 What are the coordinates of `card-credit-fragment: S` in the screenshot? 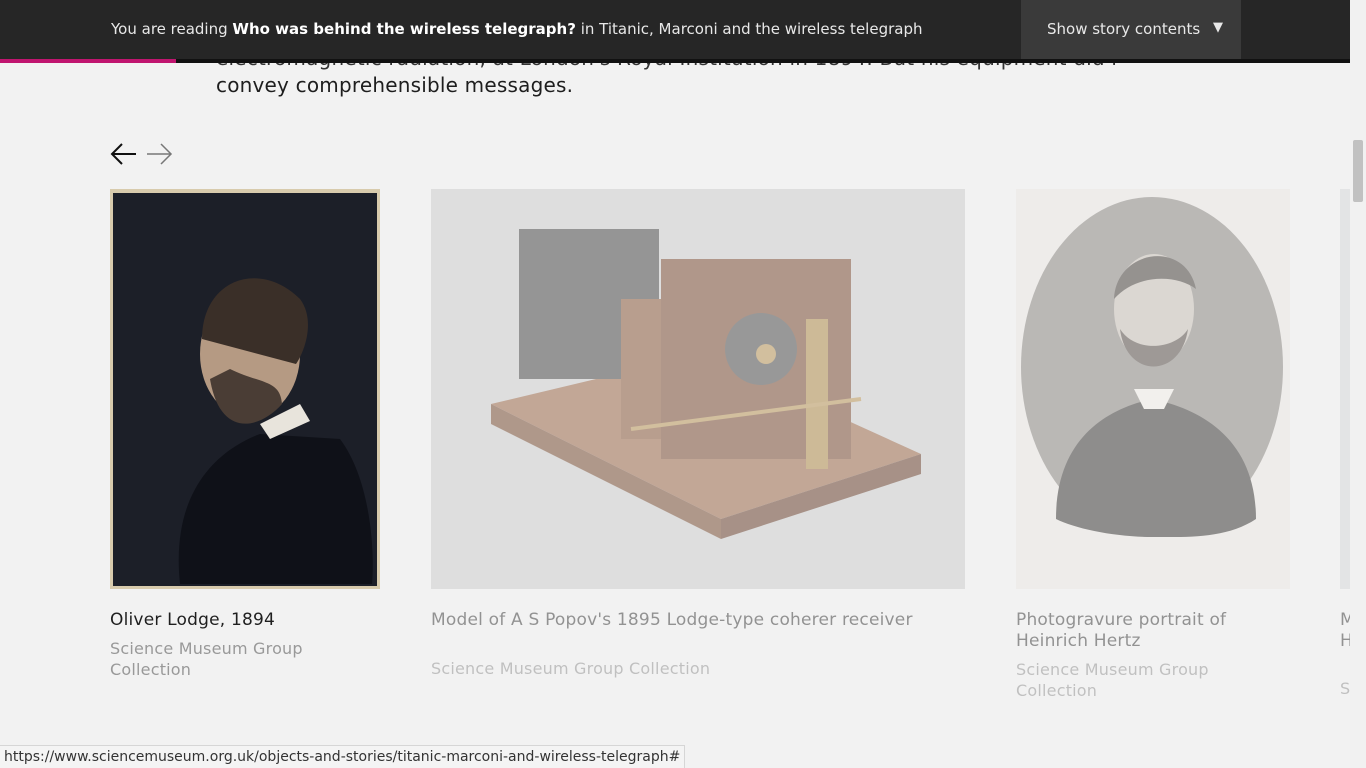 It's located at (1345, 688).